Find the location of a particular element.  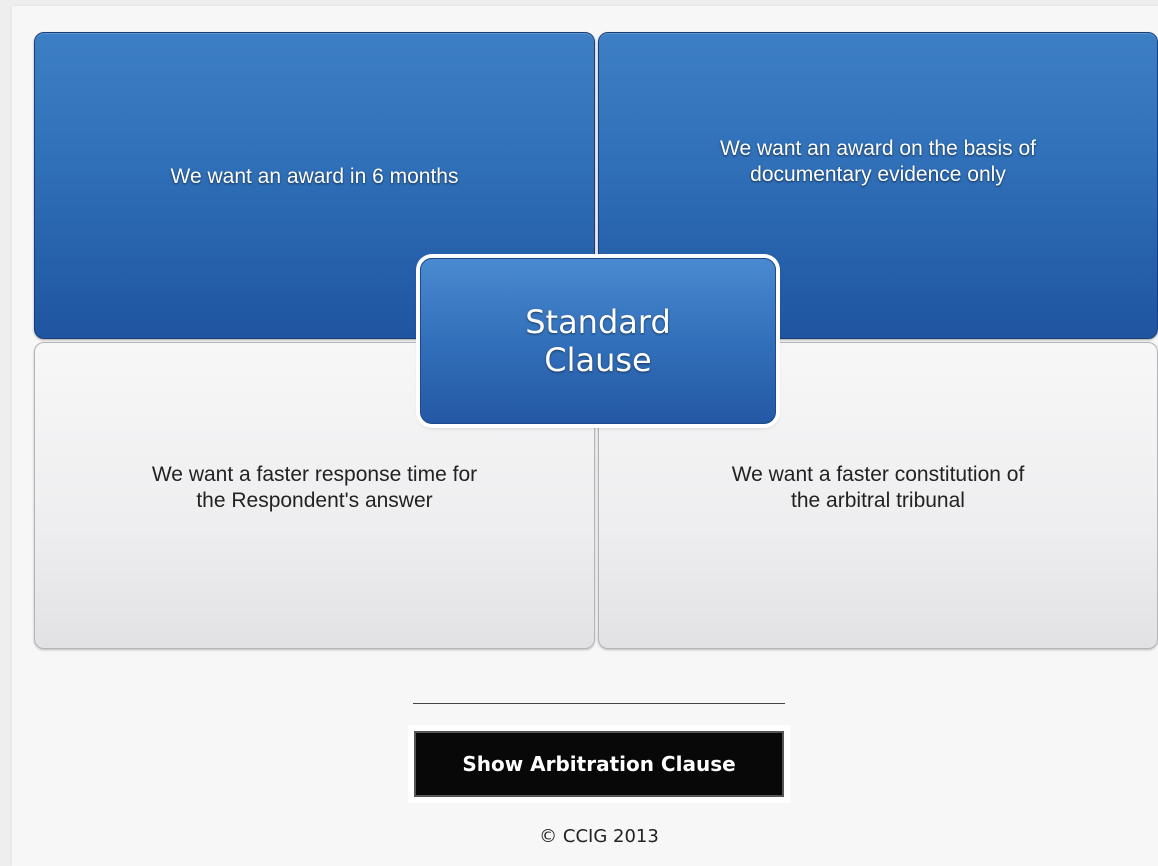

standard-clause-button: Standard Clause is located at coordinates (598, 341).